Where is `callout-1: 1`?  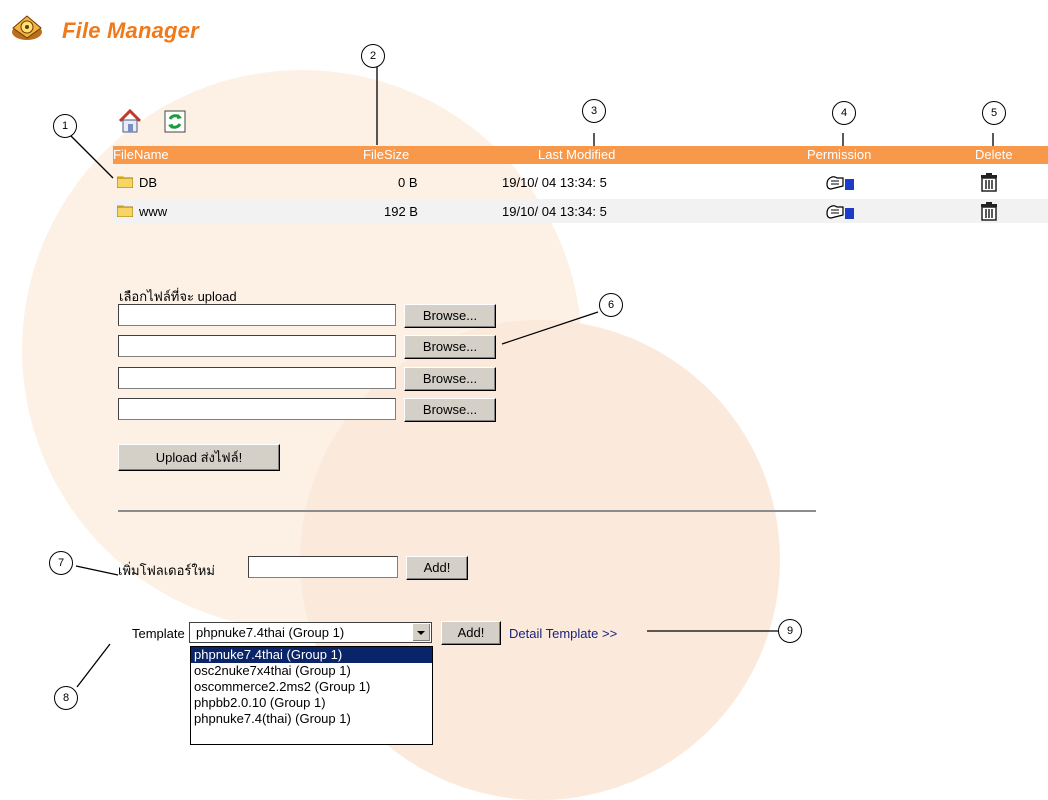 callout-1: 1 is located at coordinates (65, 126).